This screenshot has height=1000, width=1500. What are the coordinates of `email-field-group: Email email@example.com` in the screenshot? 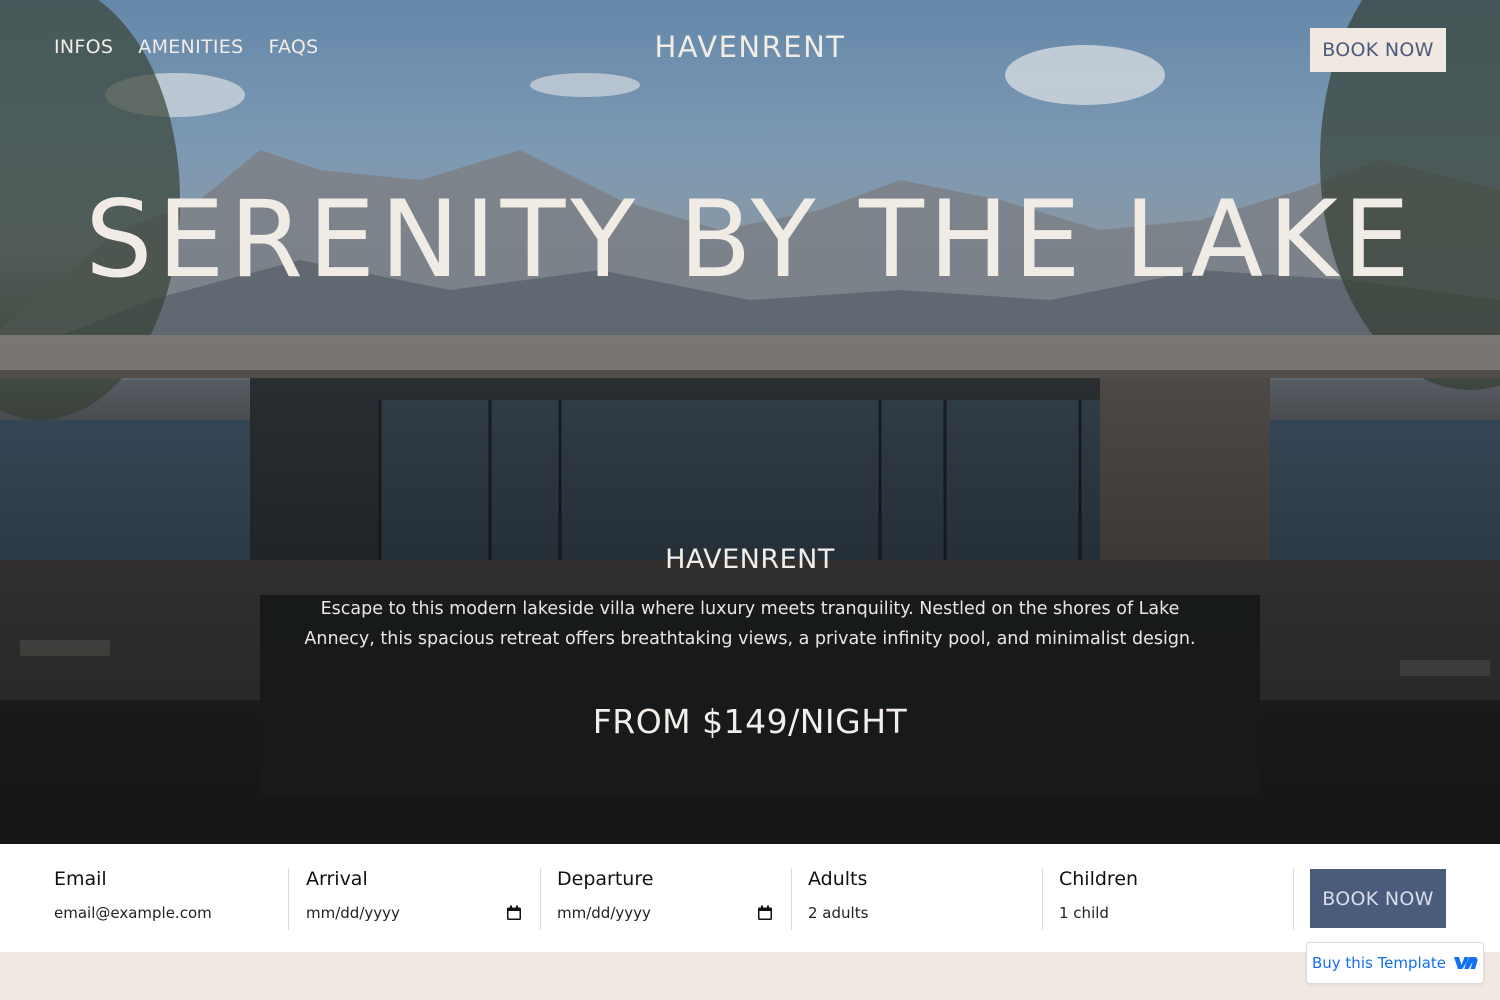 It's located at (164, 899).